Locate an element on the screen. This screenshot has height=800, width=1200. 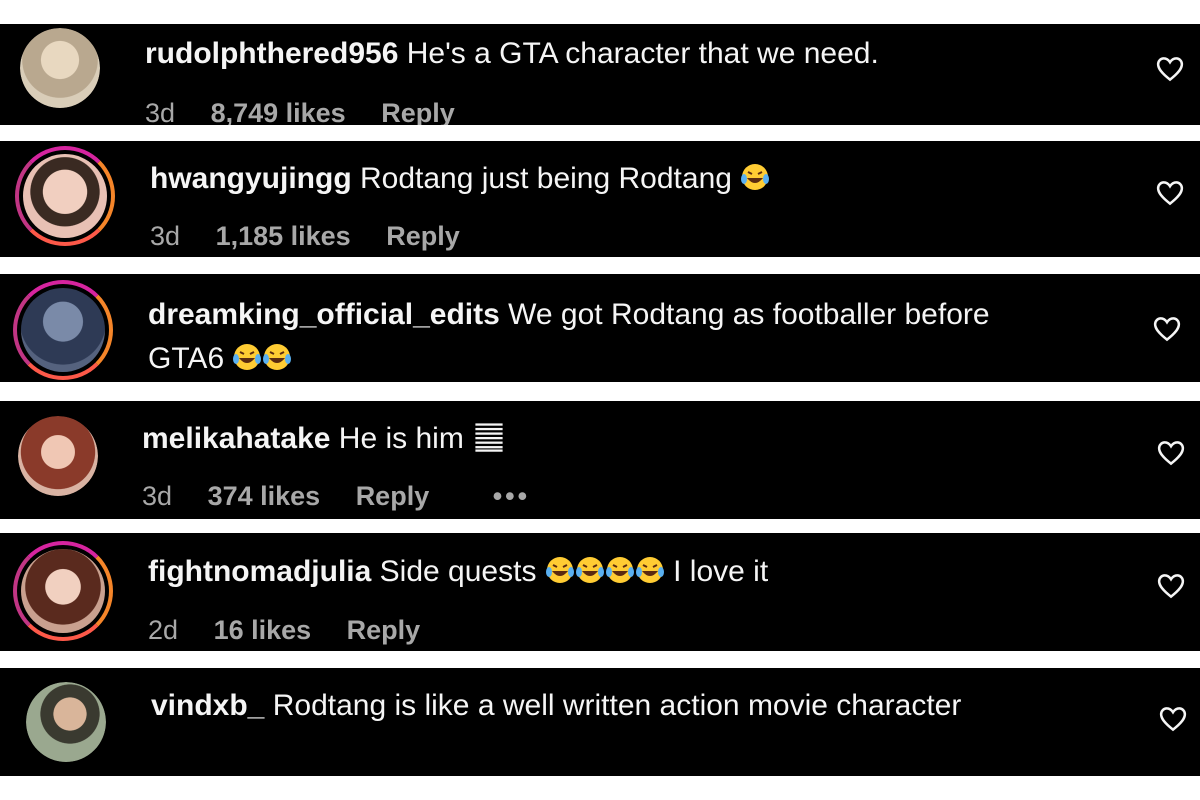
username: rudolphthered956 is located at coordinates (271, 53).